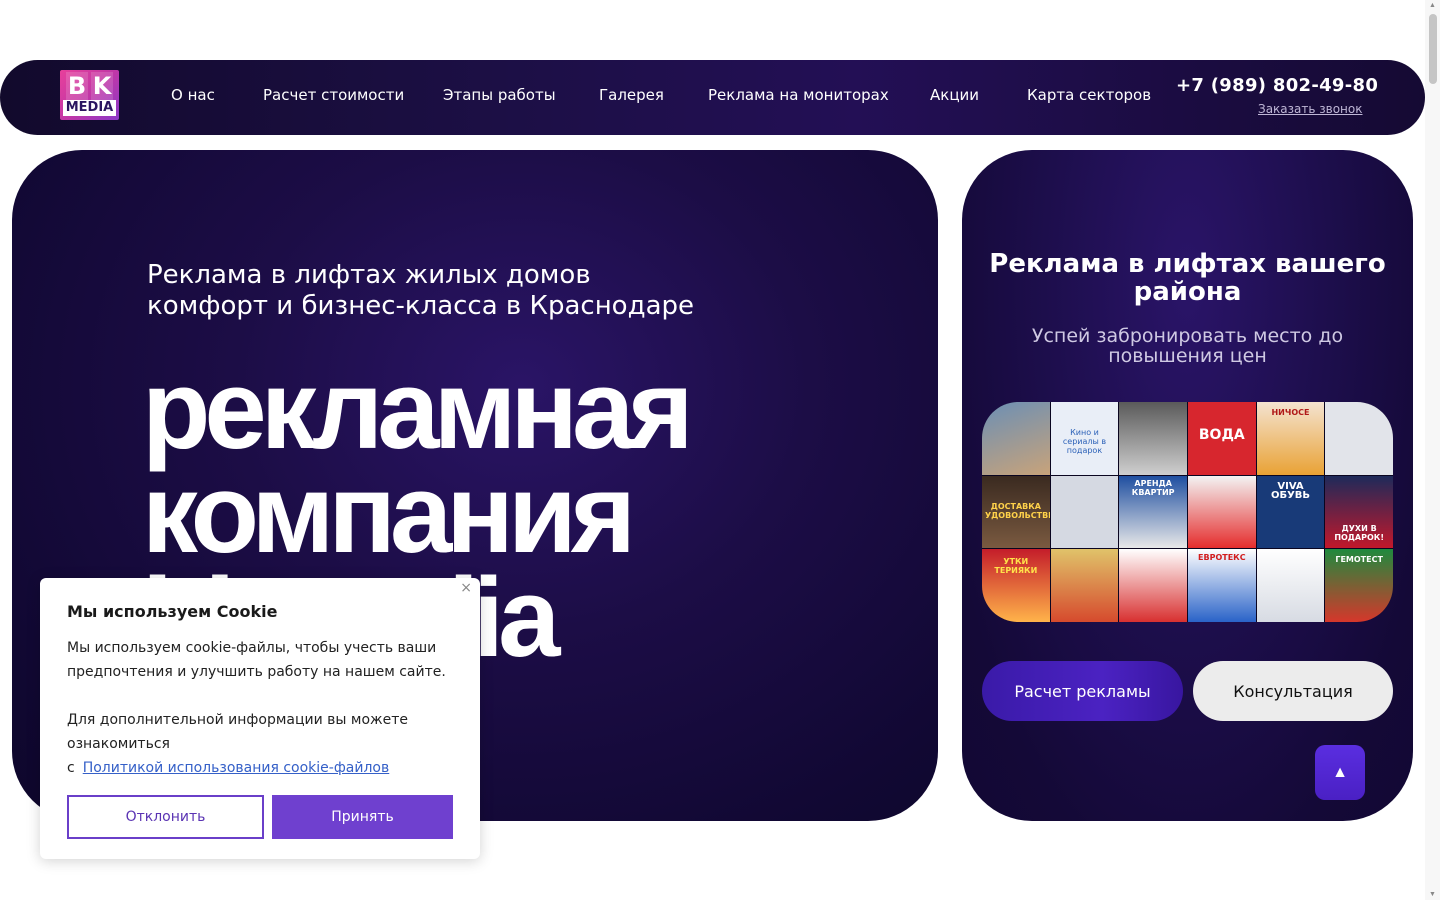 This screenshot has height=900, width=1440. I want to click on collage-tile: VIVA ОБУВЬ, so click(1290, 512).